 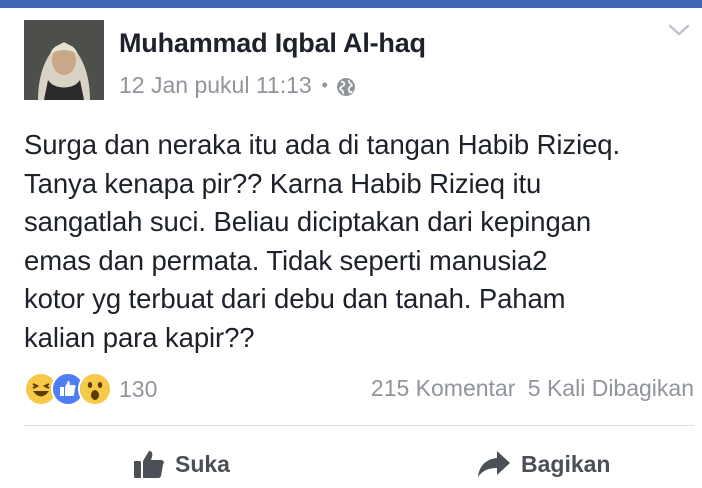 I want to click on post-timestamp: 12 Jan pukul 11:13, so click(x=215, y=85).